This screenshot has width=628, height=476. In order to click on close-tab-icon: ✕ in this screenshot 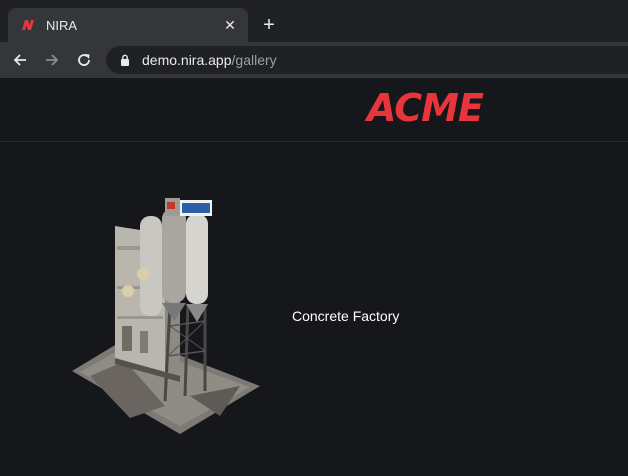, I will do `click(230, 25)`.